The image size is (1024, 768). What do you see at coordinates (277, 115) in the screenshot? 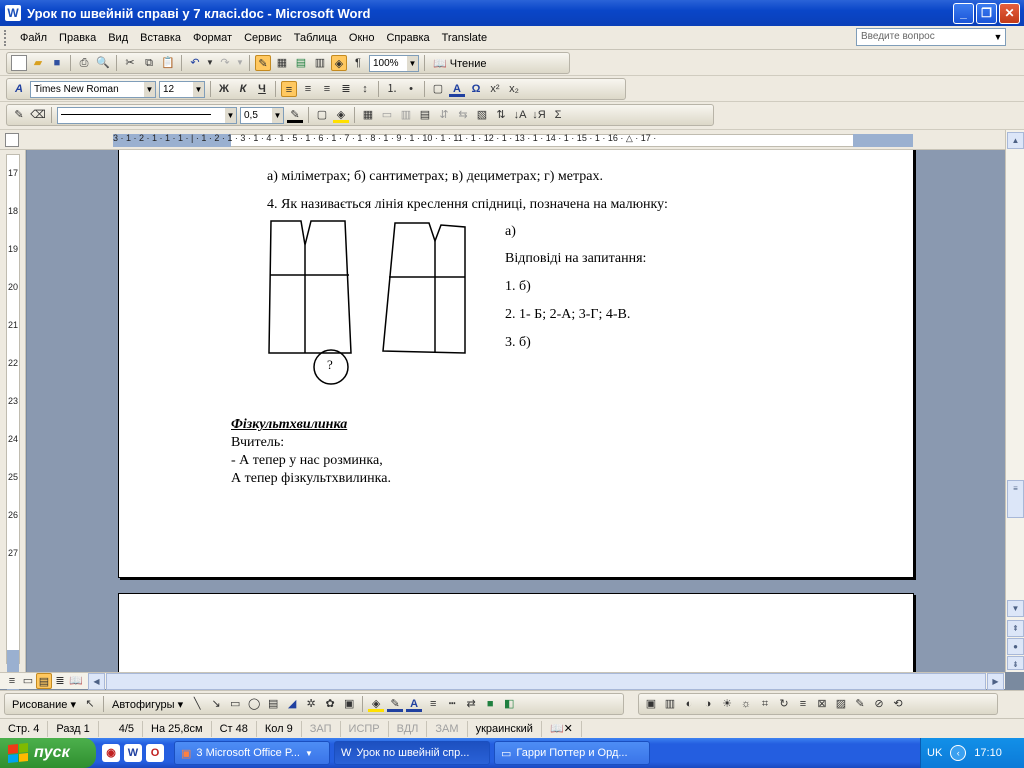
I see `line-weight-dropdown-icon: ▼` at bounding box center [277, 115].